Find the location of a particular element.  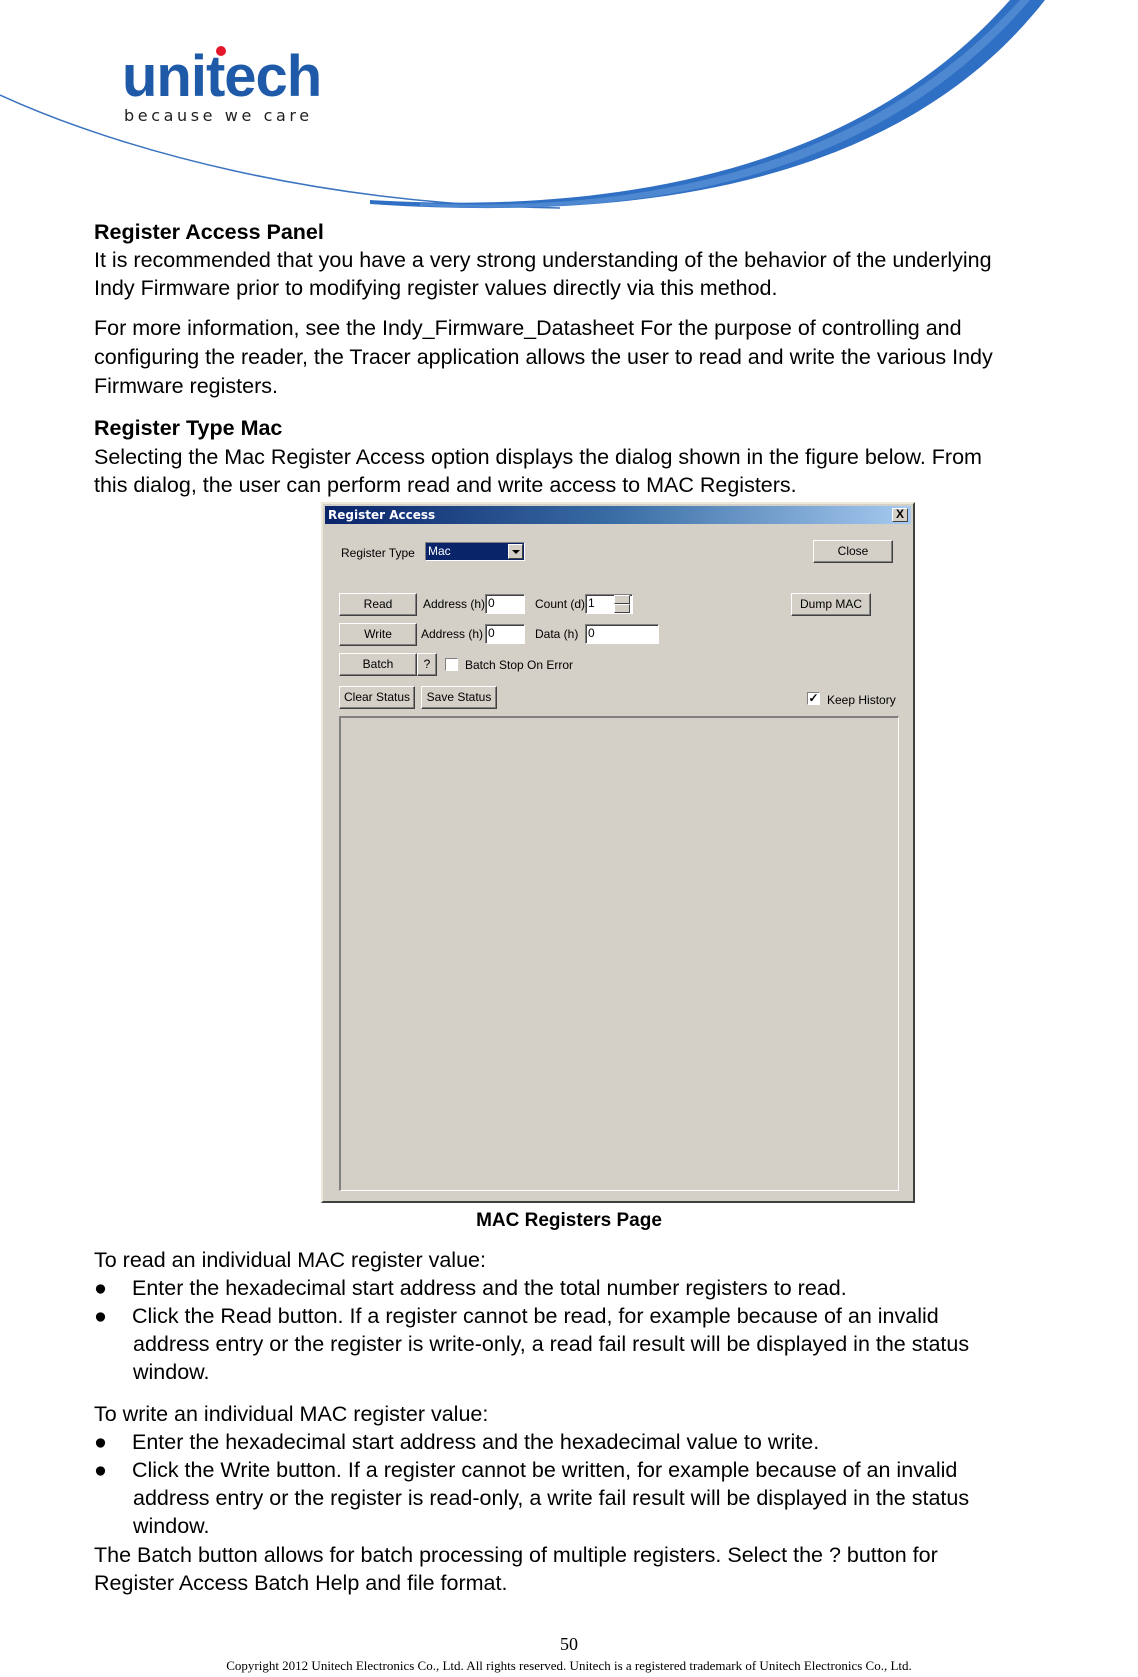

batch-help-button: ? is located at coordinates (427, 664).